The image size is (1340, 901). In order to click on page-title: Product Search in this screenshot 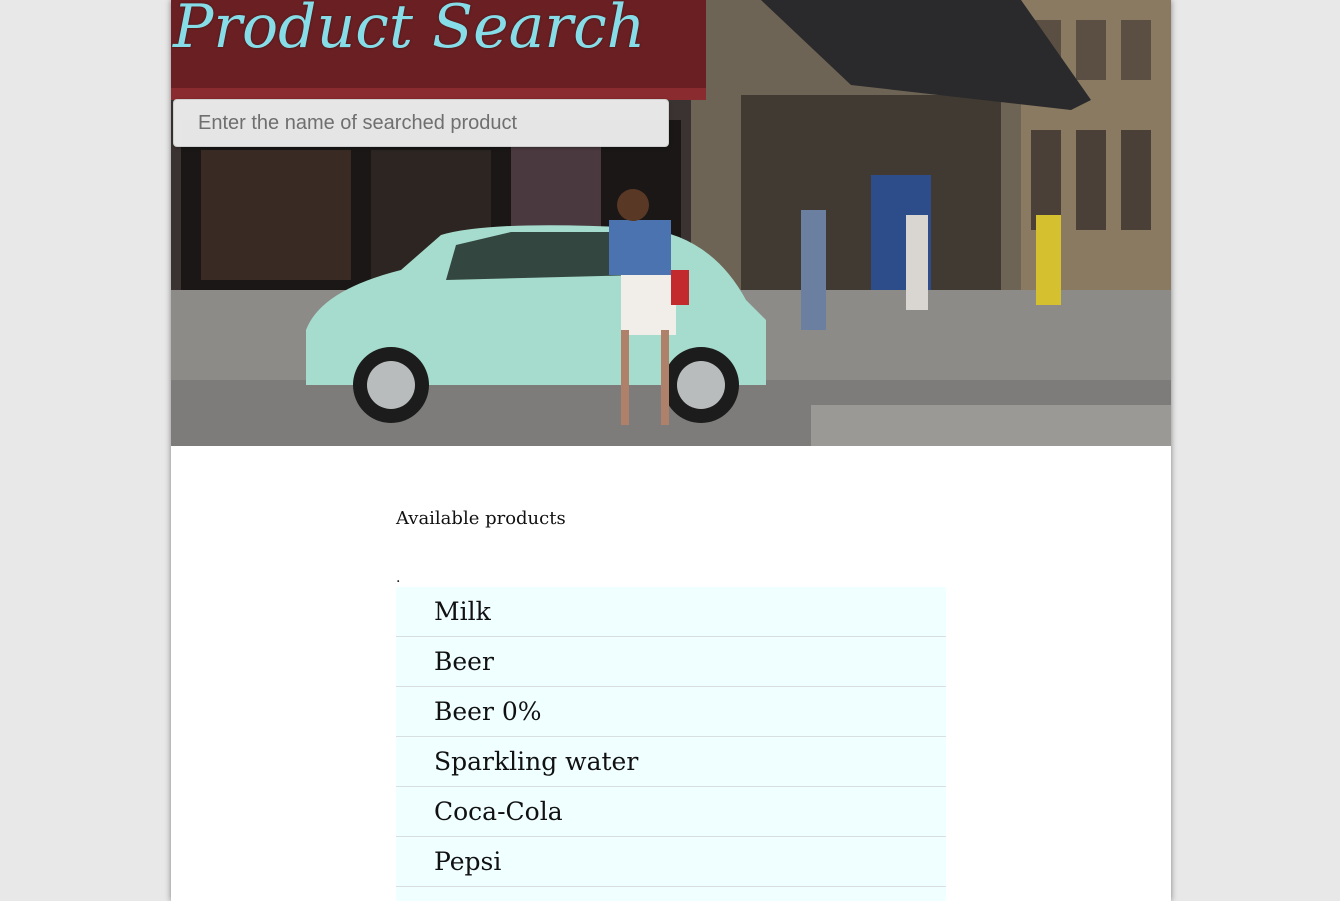, I will do `click(409, 31)`.